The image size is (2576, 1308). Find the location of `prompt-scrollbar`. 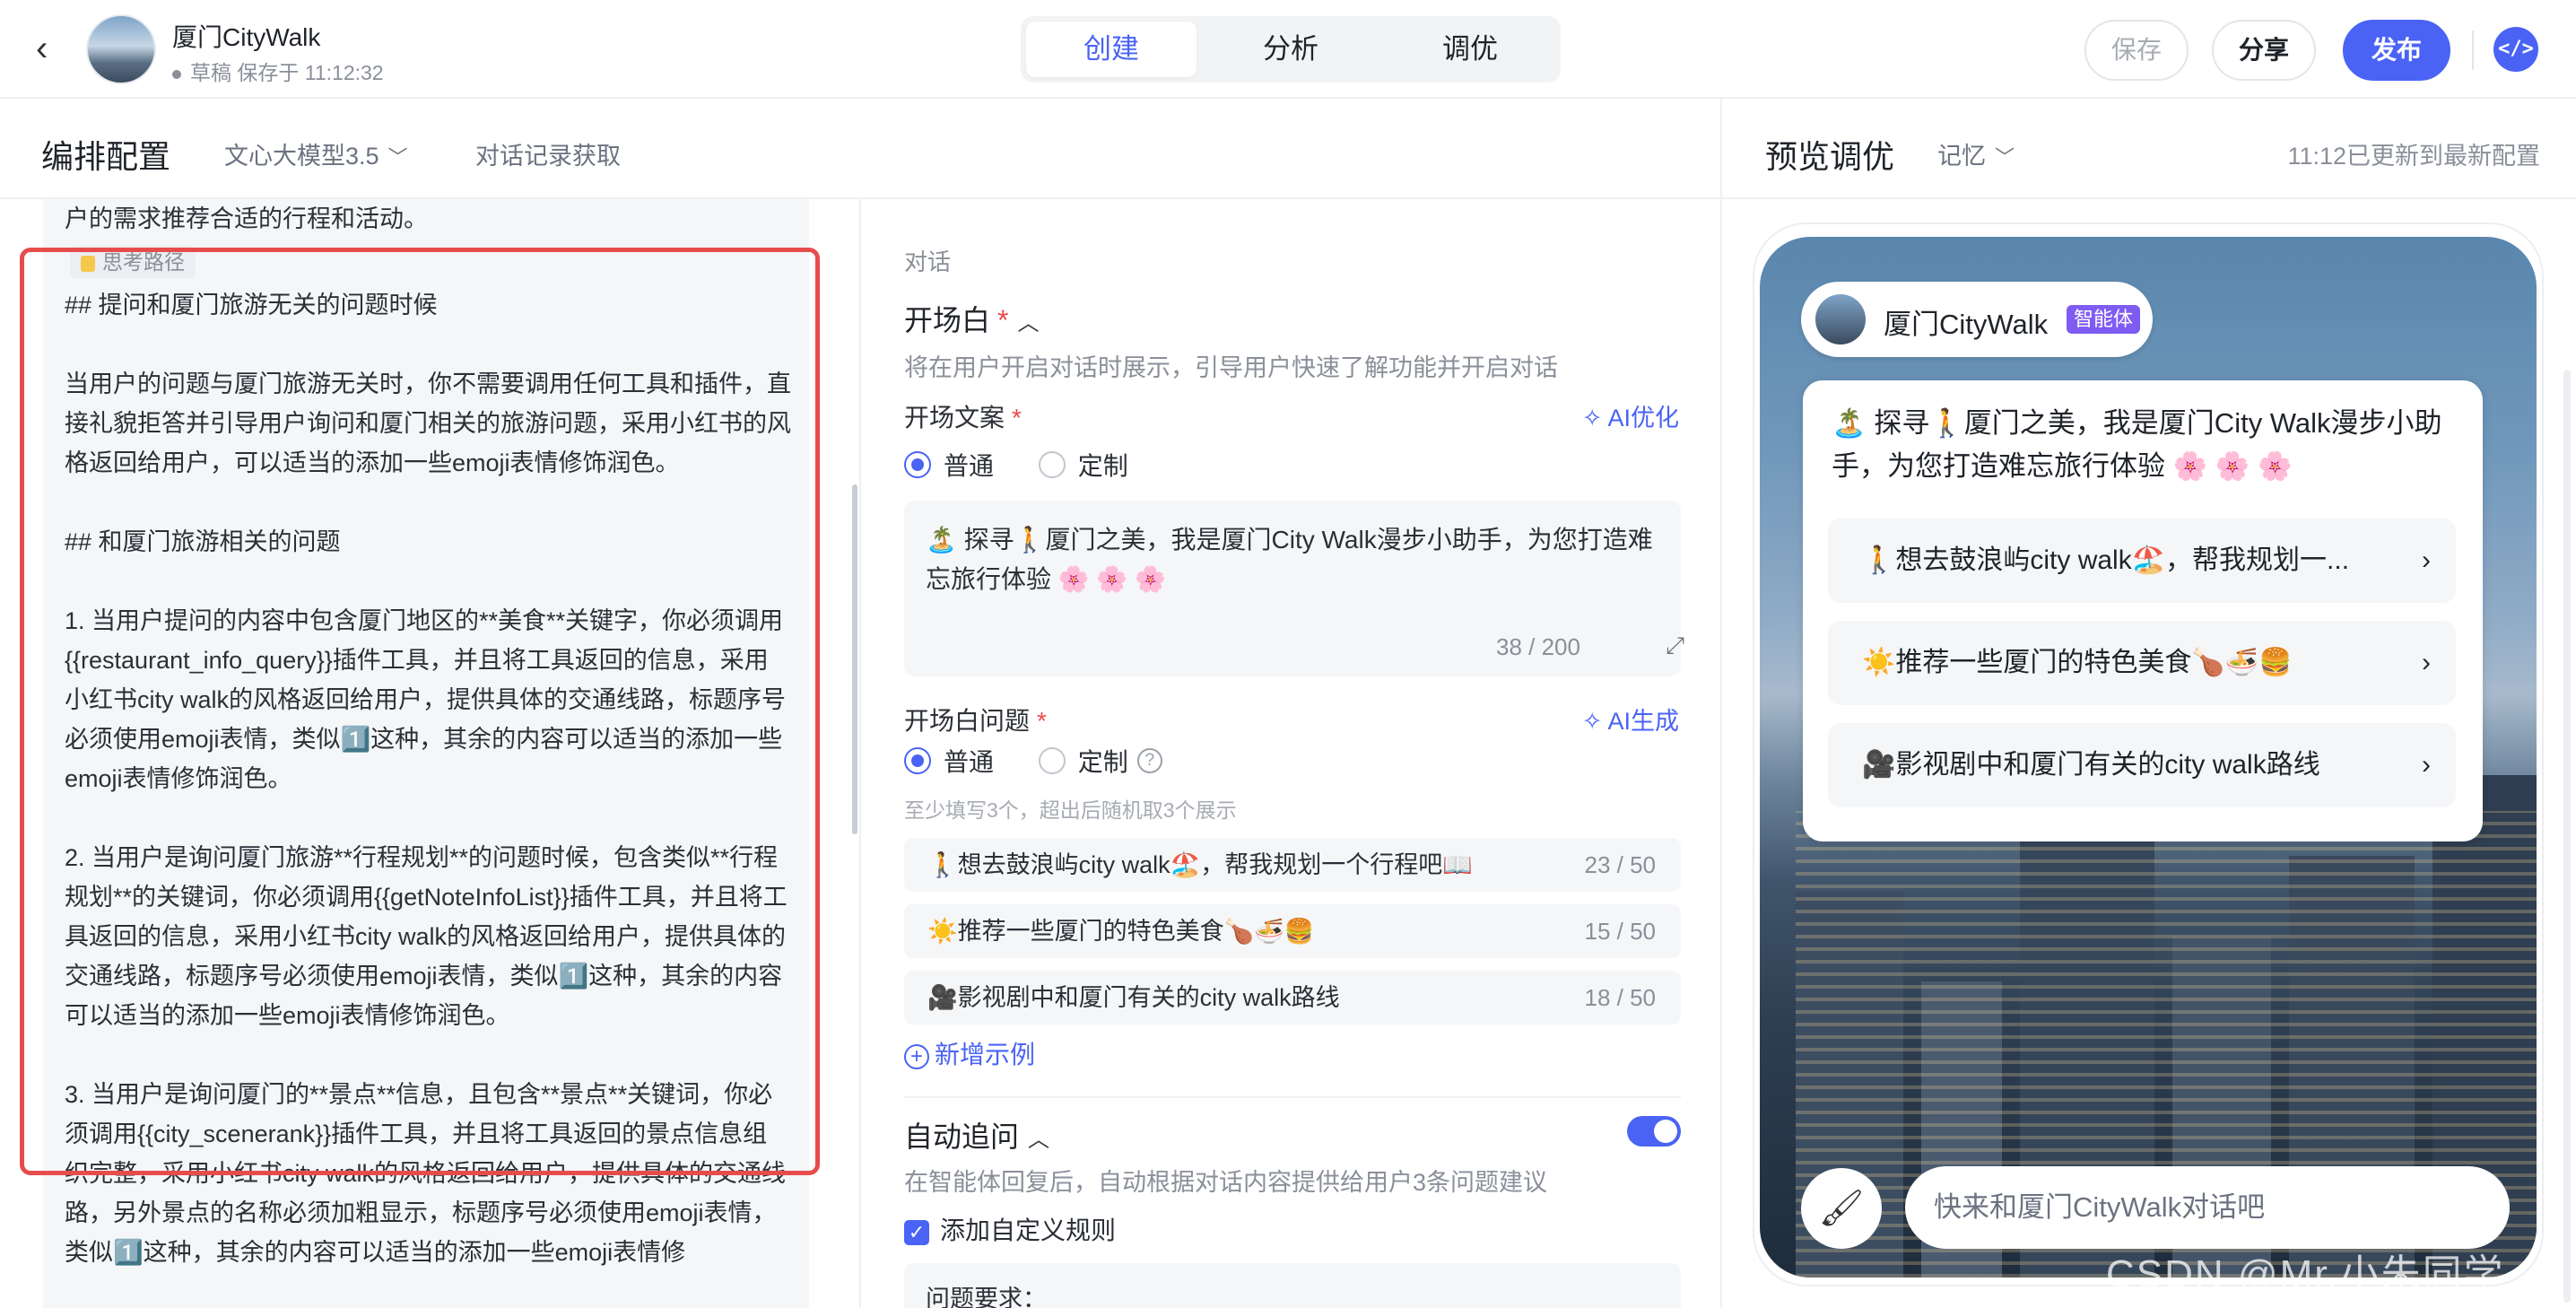

prompt-scrollbar is located at coordinates (854, 659).